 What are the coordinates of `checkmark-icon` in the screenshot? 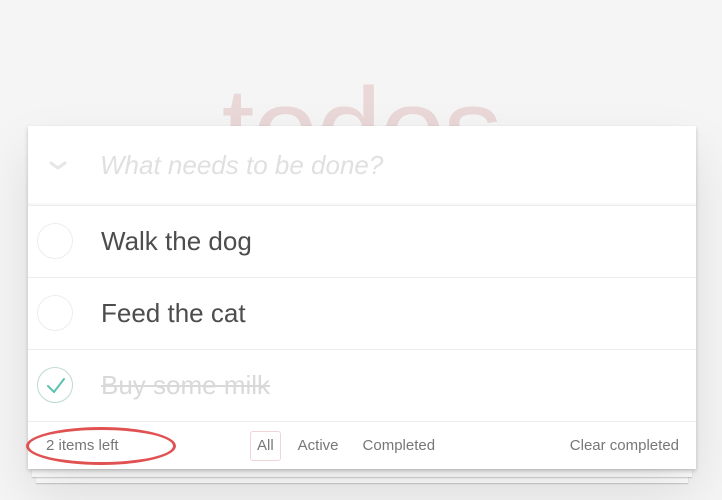 It's located at (56, 385).